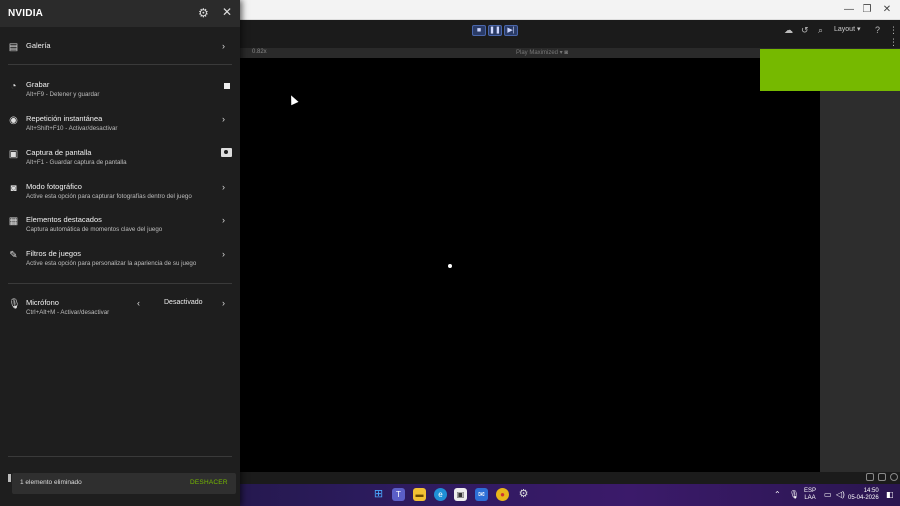 This screenshot has height=506, width=900. I want to click on record-icon: ◔, so click(13, 86).